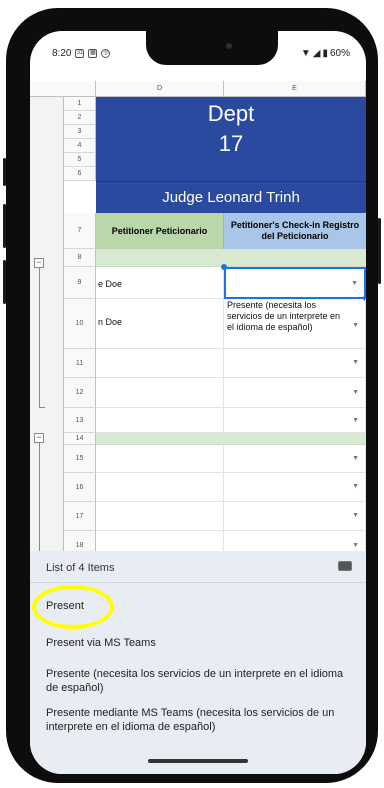  Describe the element at coordinates (339, 53) in the screenshot. I see `battery-level: 60%` at that location.